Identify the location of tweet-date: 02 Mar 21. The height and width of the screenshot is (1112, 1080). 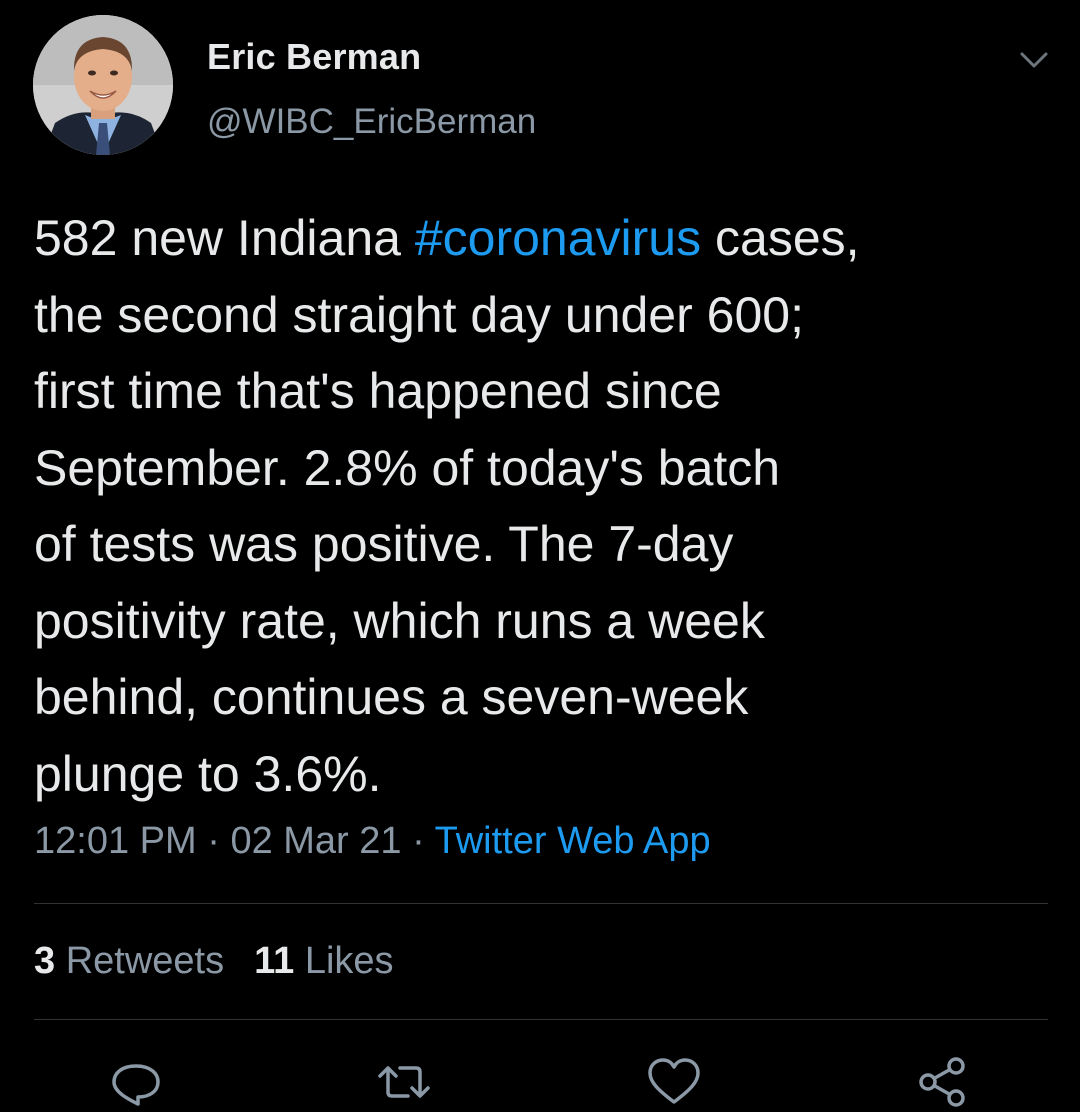
(315, 841).